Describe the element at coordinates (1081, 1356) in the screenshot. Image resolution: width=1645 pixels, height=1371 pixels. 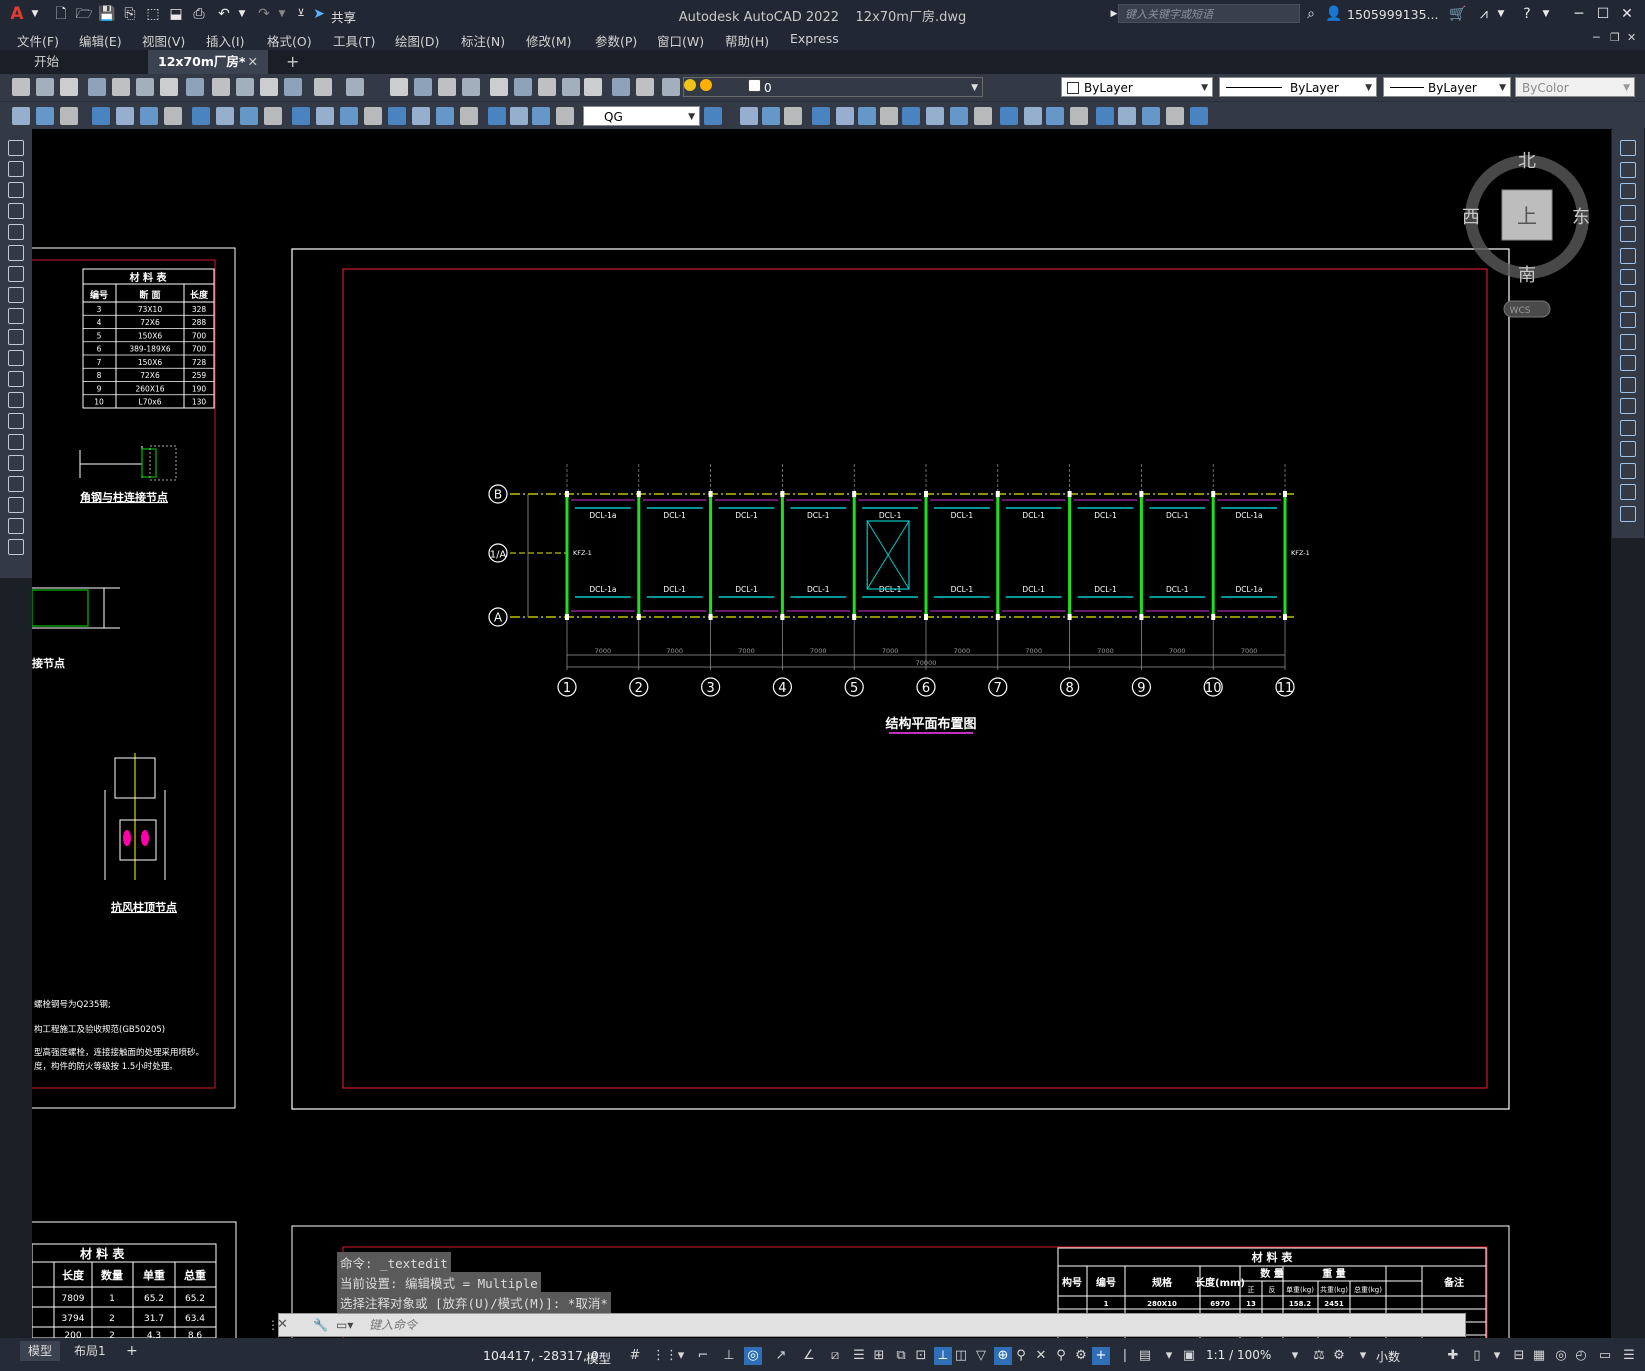
I see `status-toggle-icon: ⚙` at that location.